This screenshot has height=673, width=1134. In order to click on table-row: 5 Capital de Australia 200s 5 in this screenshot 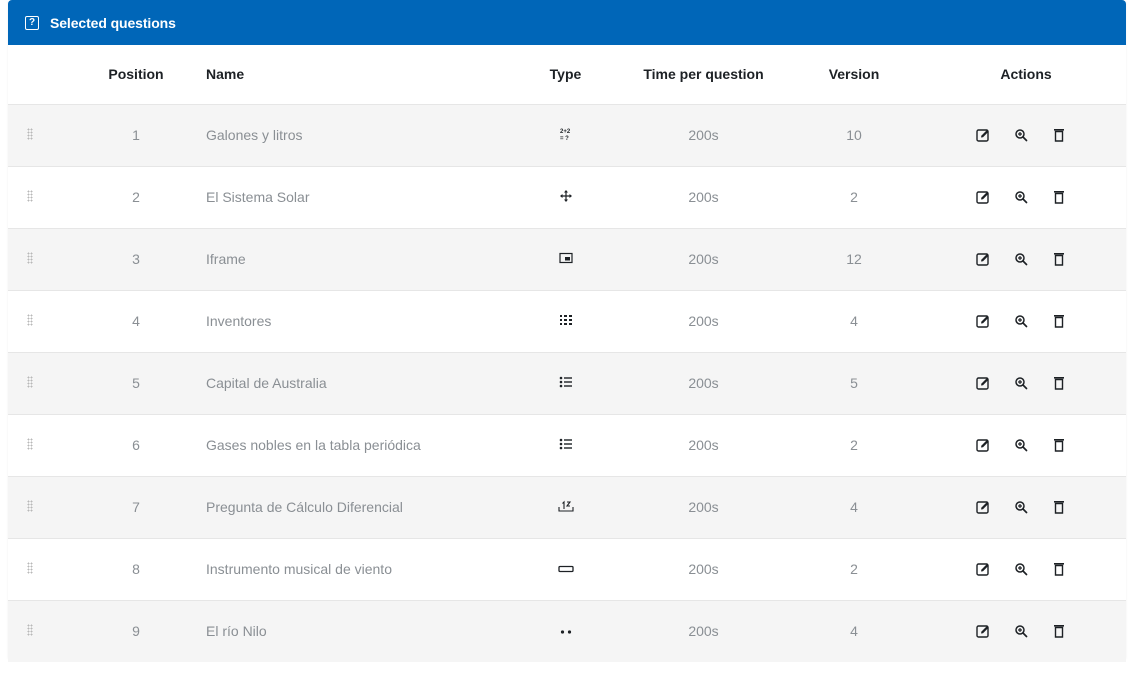, I will do `click(567, 383)`.